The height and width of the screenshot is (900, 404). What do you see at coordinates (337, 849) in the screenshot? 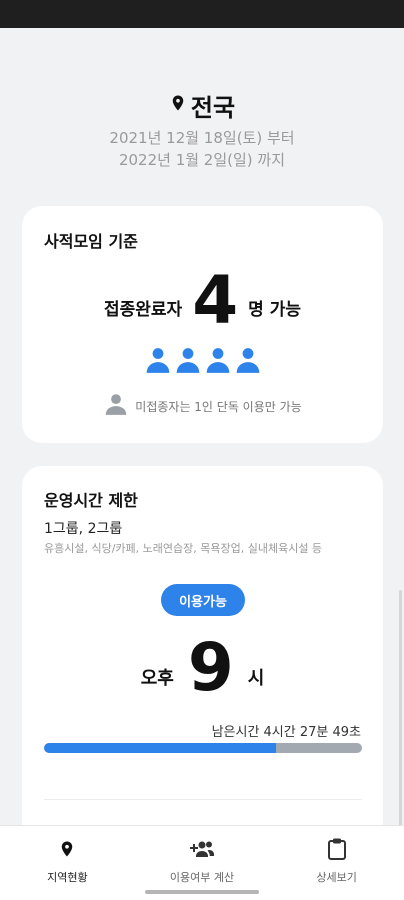
I see `clipboard-icon` at bounding box center [337, 849].